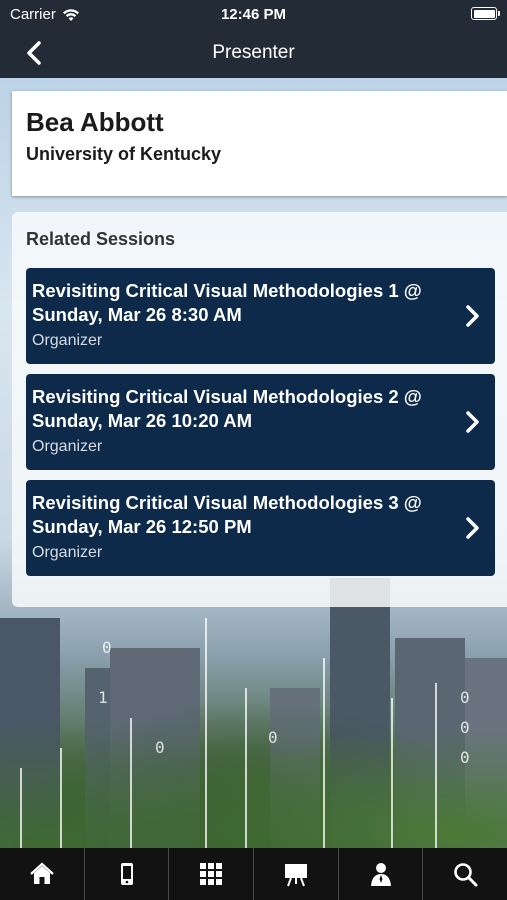 The image size is (507, 900). I want to click on header: Carrier 12:46 PM Presenter, so click(253, 39).